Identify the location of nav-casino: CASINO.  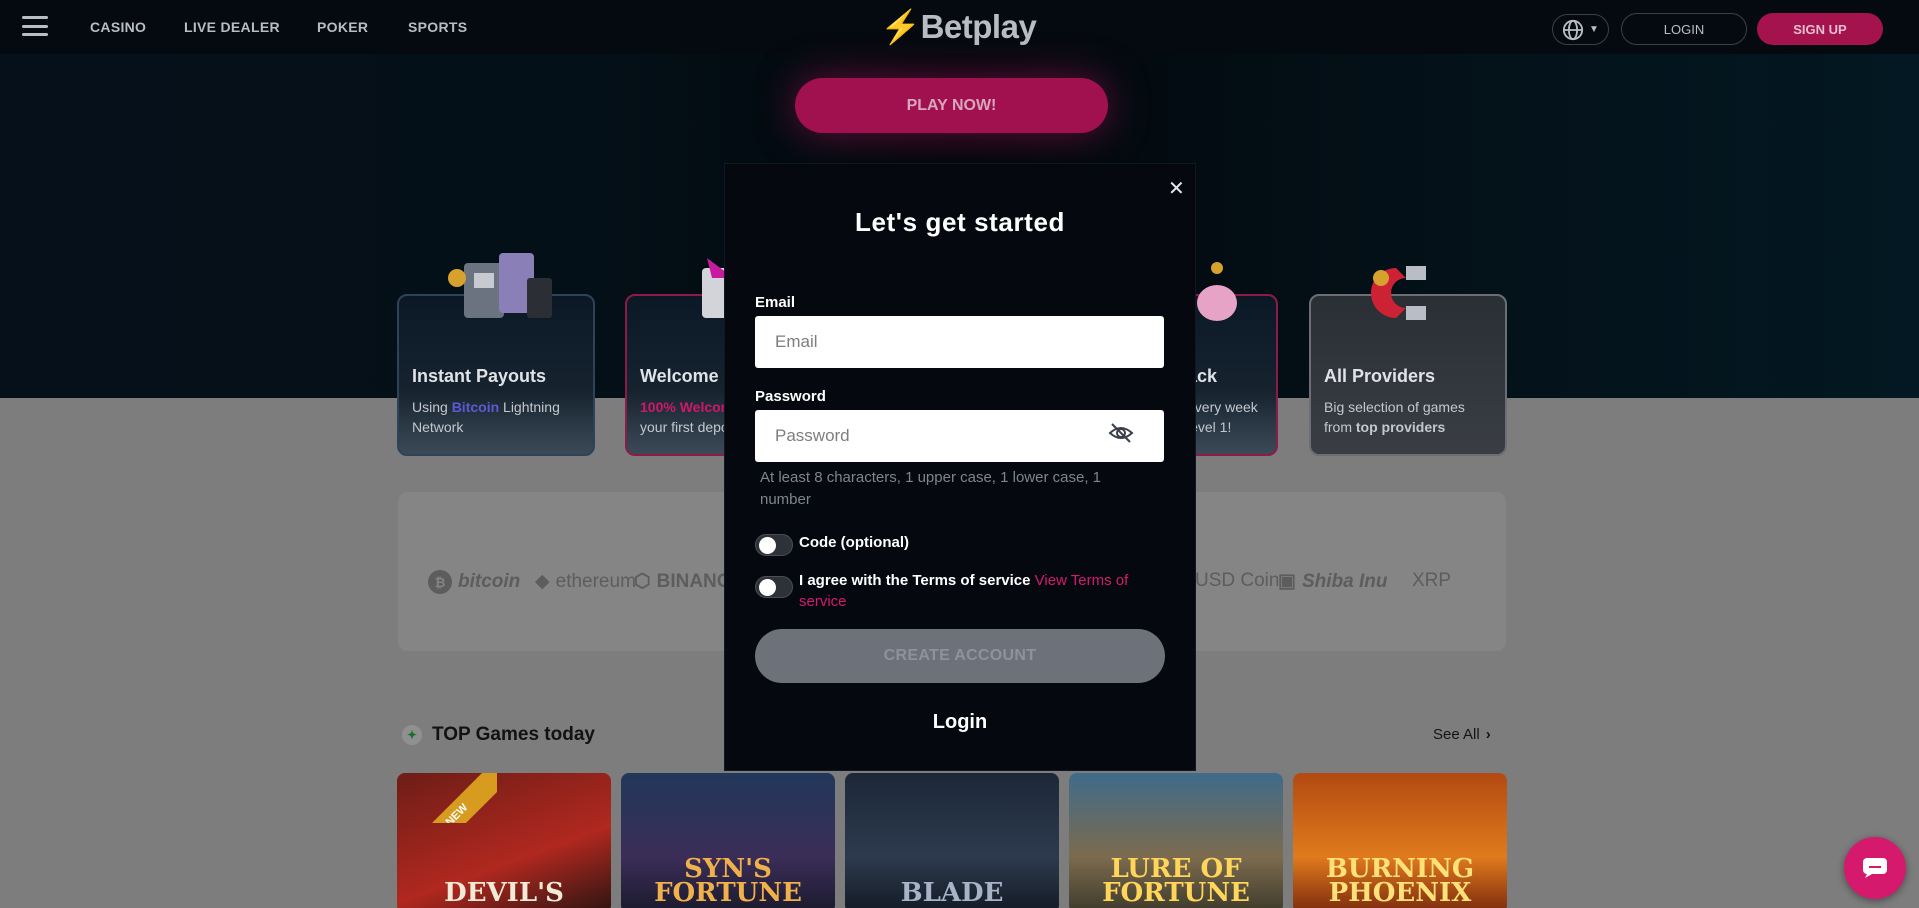
(118, 27).